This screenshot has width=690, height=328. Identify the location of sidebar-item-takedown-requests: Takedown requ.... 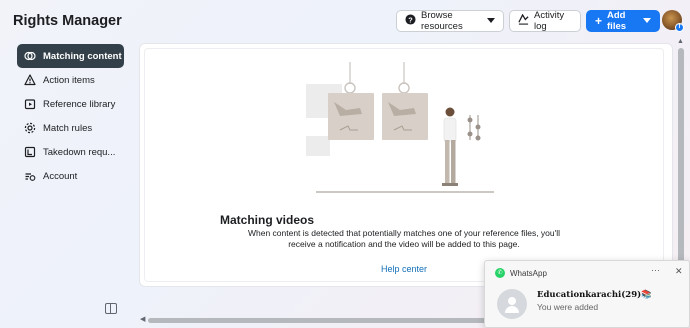
(70, 152).